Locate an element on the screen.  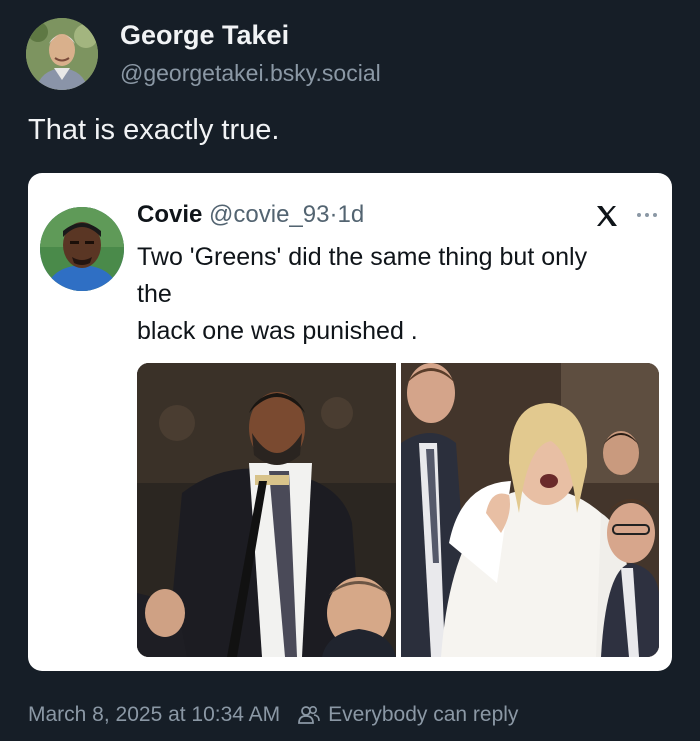
quoted-text-line: black one was punished . is located at coordinates (277, 331).